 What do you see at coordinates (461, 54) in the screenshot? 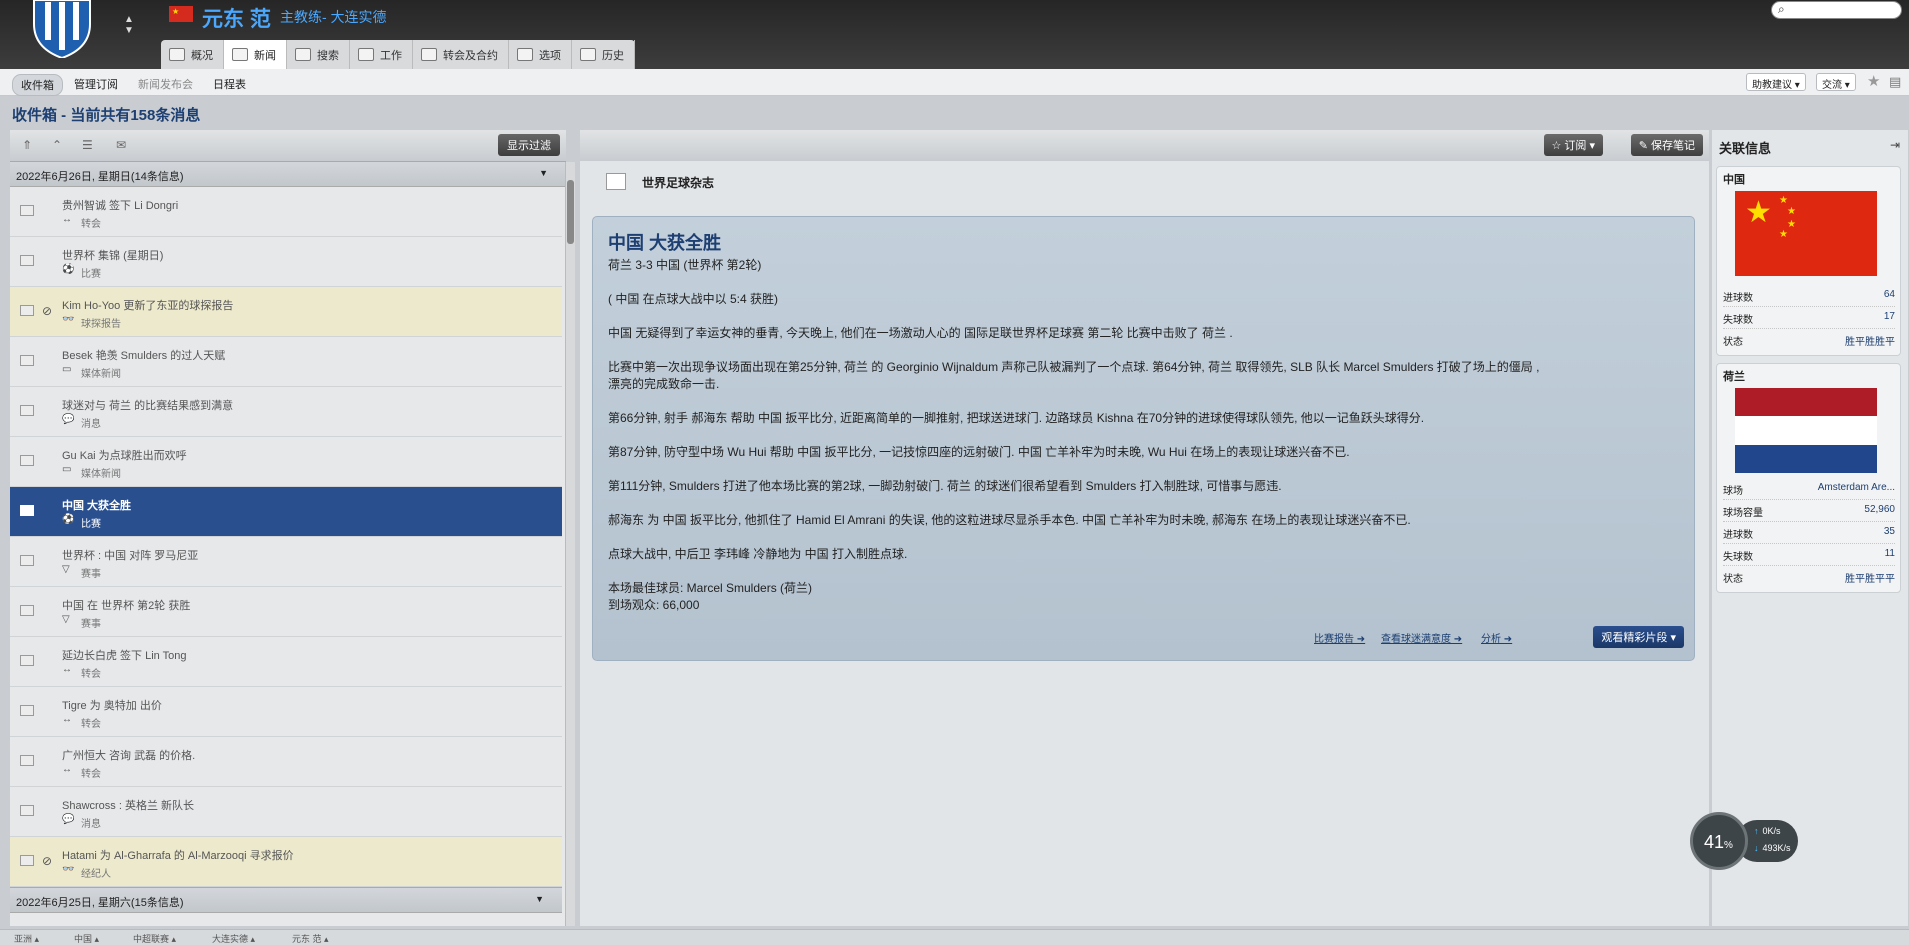
I see `tab-transfers: 转会及合约` at bounding box center [461, 54].